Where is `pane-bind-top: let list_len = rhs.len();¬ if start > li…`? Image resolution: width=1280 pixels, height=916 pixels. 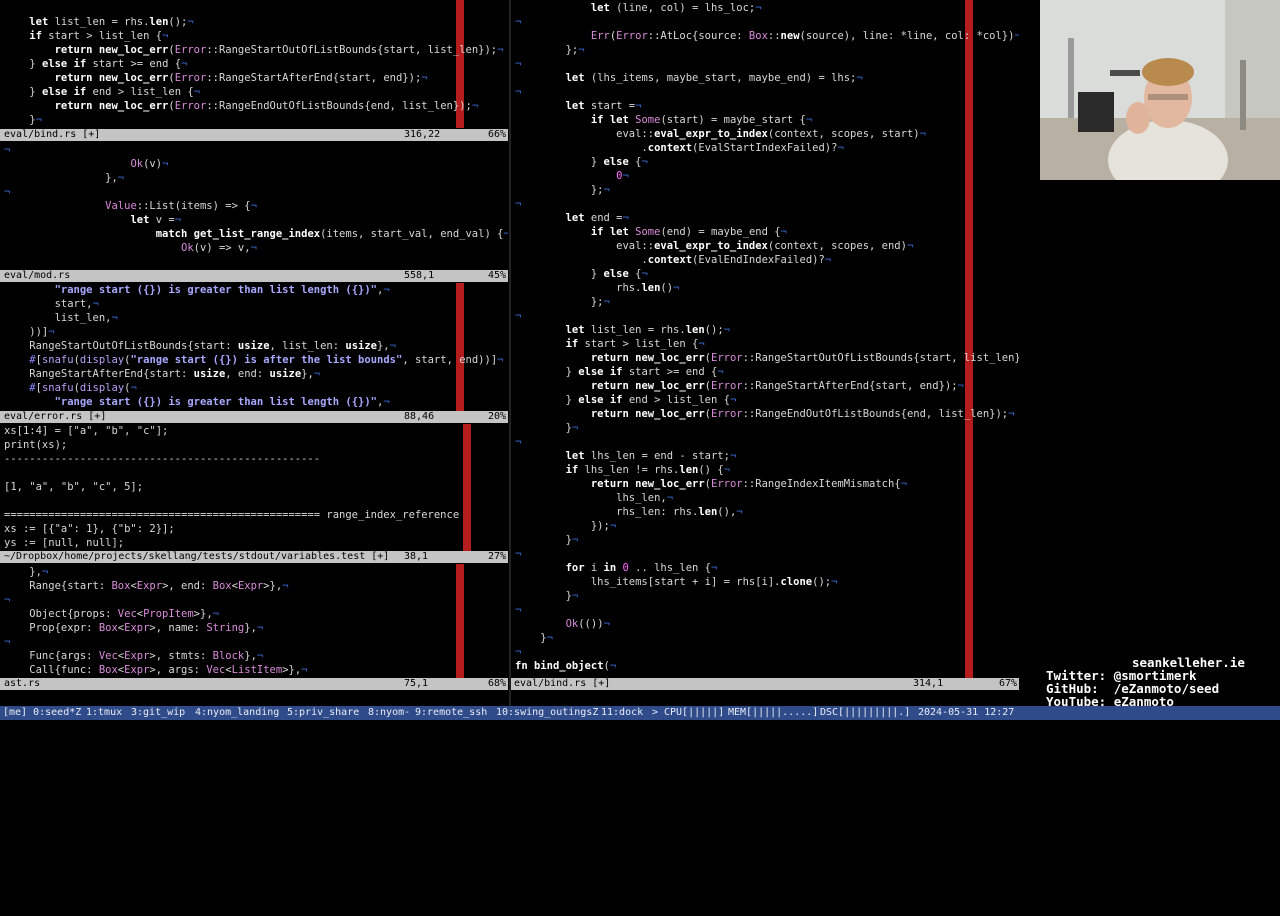 pane-bind-top: let list_len = rhs.len();¬ if start > li… is located at coordinates (254, 64).